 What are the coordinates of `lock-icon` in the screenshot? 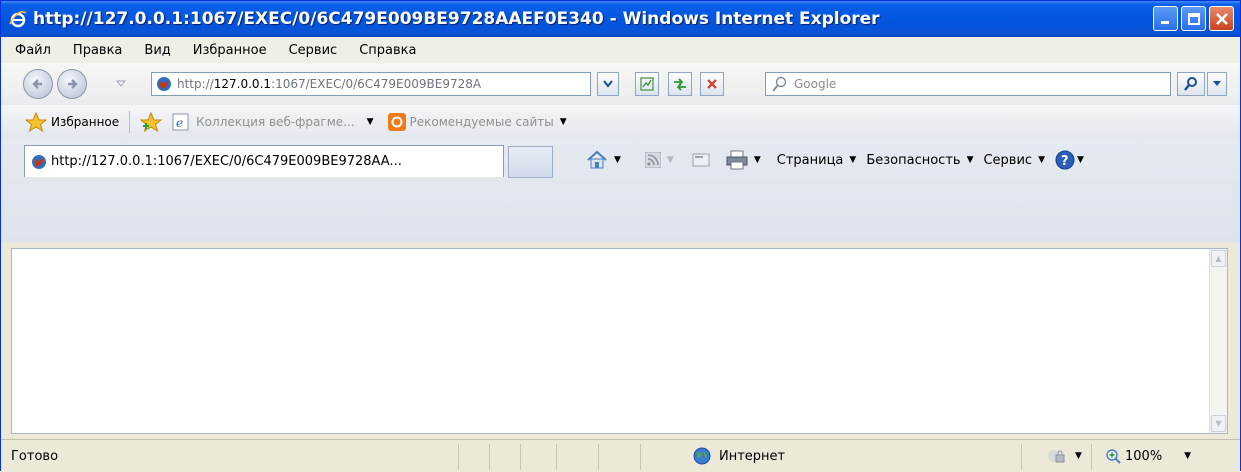 It's located at (1056, 456).